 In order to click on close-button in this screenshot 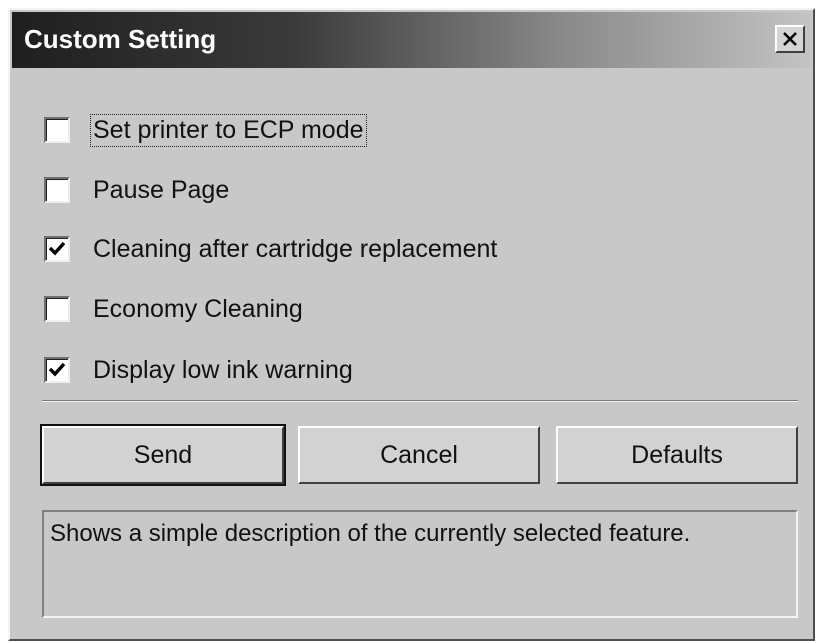, I will do `click(790, 39)`.